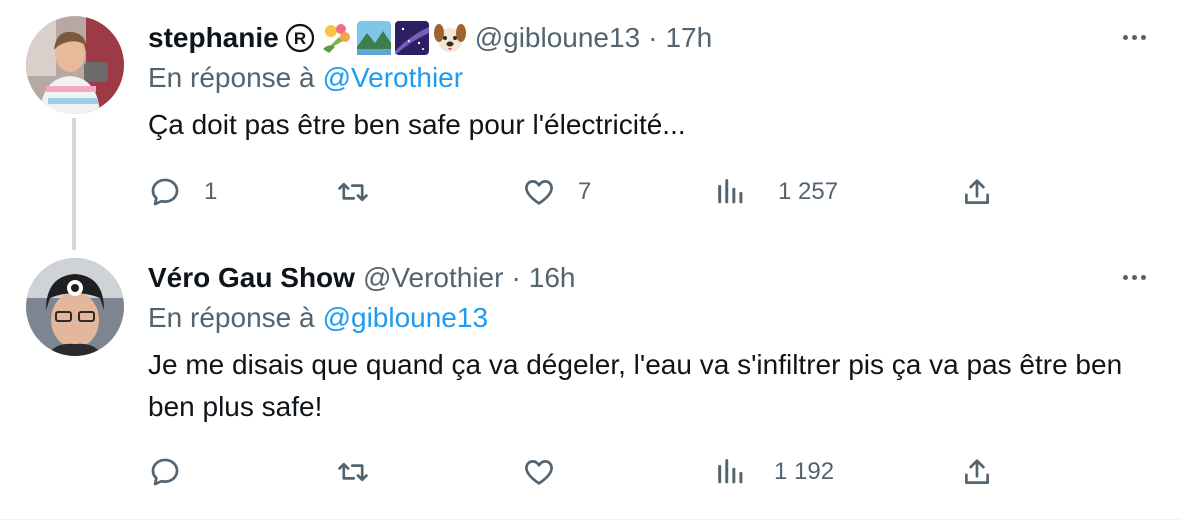 This screenshot has width=1180, height=520. What do you see at coordinates (213, 38) in the screenshot?
I see `display-name: stephanie` at bounding box center [213, 38].